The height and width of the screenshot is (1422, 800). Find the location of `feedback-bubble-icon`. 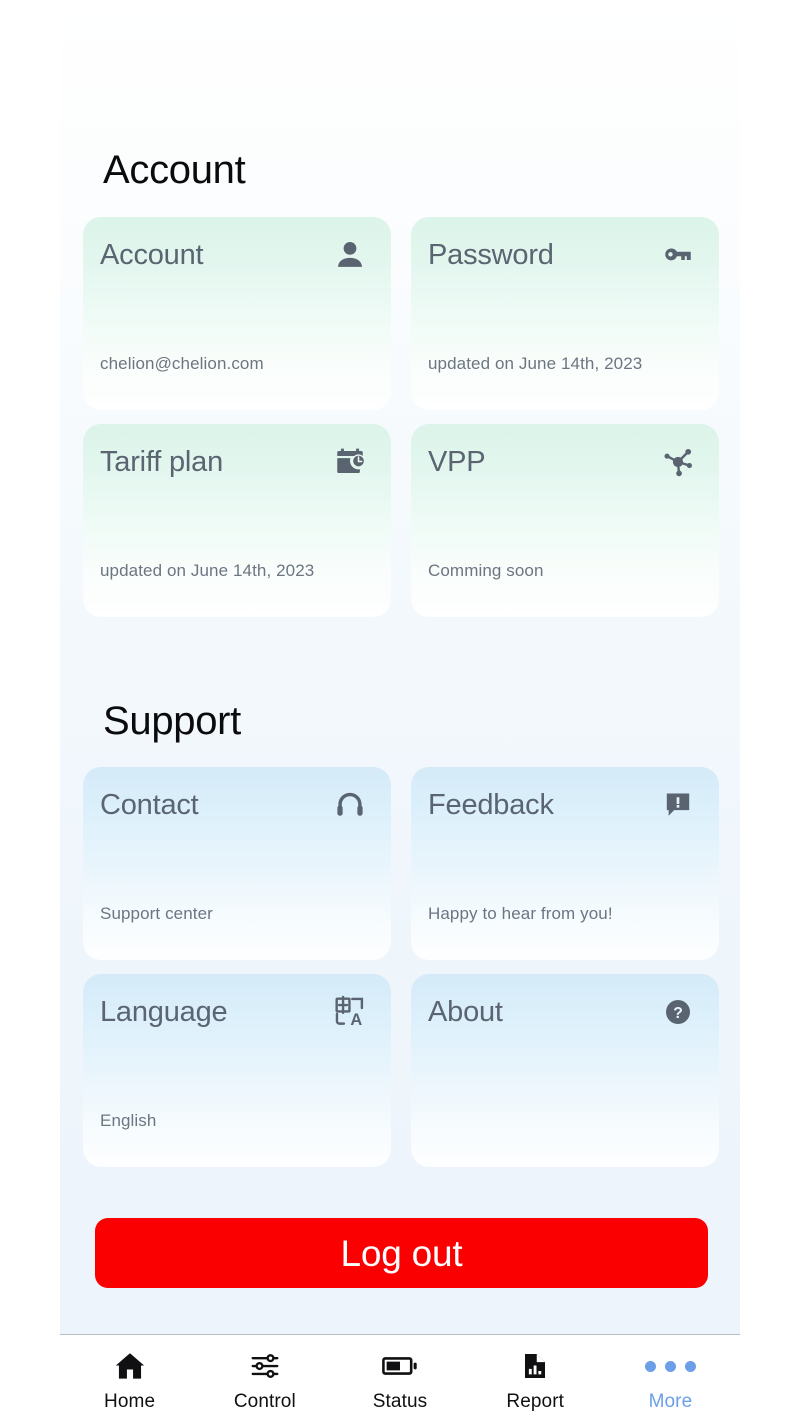

feedback-bubble-icon is located at coordinates (678, 805).